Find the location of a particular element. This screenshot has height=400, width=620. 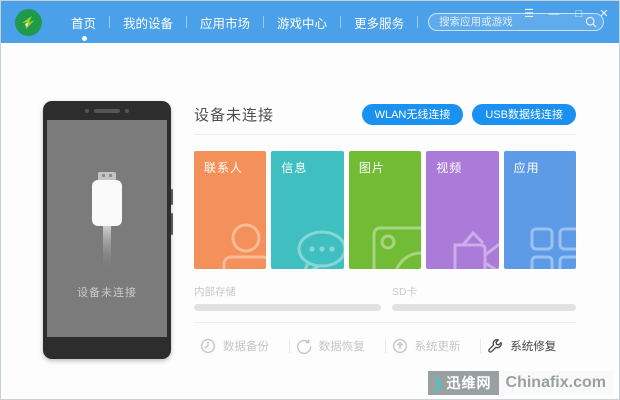

section-divider is located at coordinates (385, 322).